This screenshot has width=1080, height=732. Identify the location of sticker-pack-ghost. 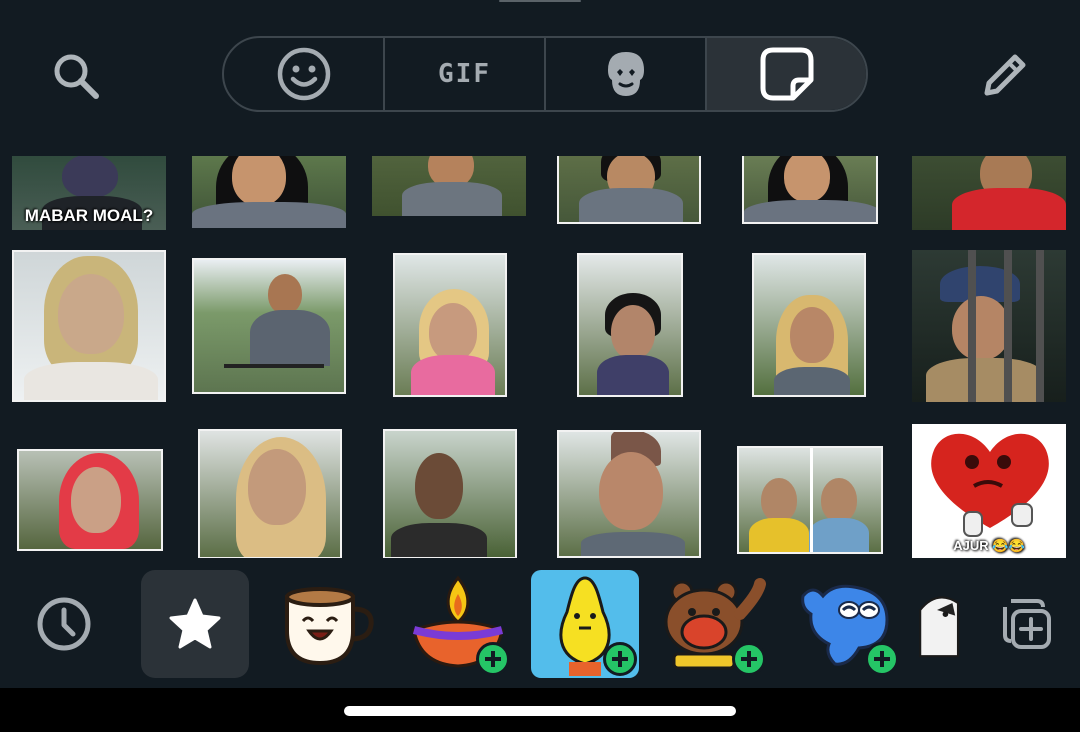
(847, 624).